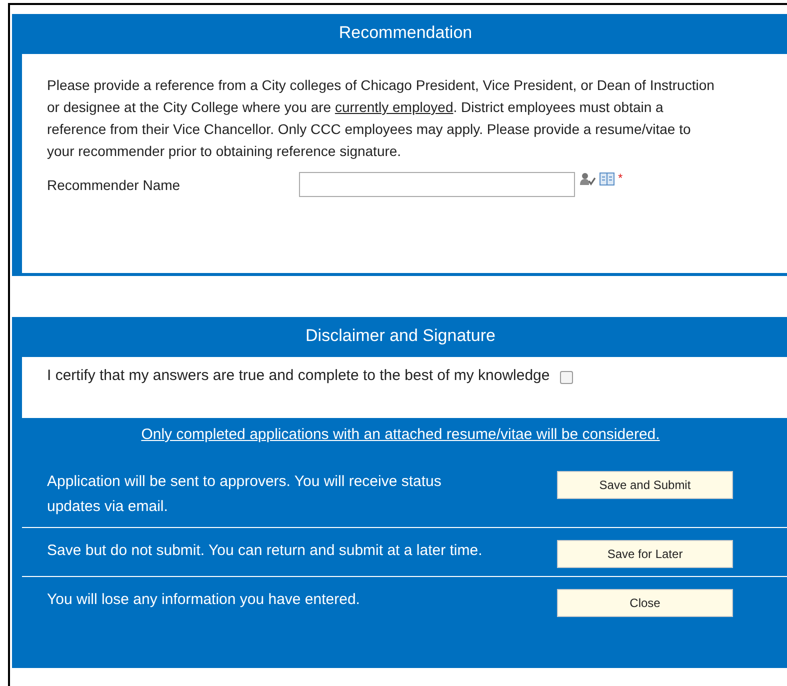  Describe the element at coordinates (645, 554) in the screenshot. I see `action-button: Save for Later` at that location.